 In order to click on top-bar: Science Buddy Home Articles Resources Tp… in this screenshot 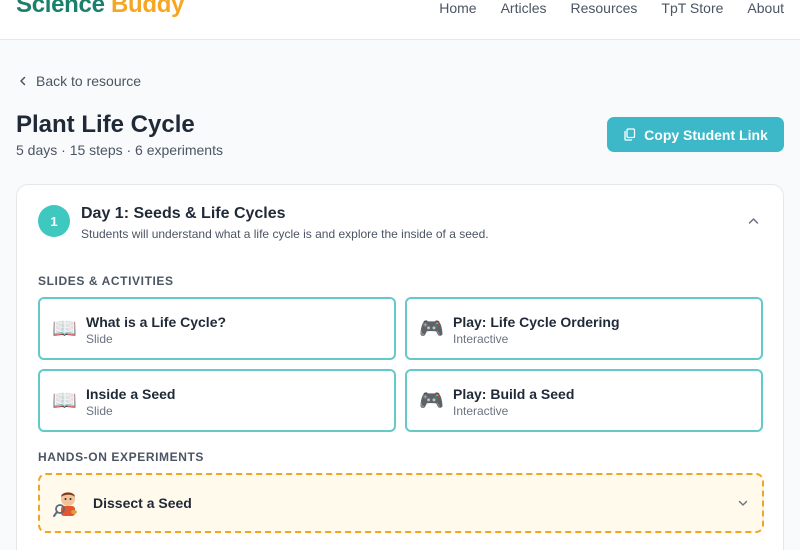, I will do `click(400, 20)`.